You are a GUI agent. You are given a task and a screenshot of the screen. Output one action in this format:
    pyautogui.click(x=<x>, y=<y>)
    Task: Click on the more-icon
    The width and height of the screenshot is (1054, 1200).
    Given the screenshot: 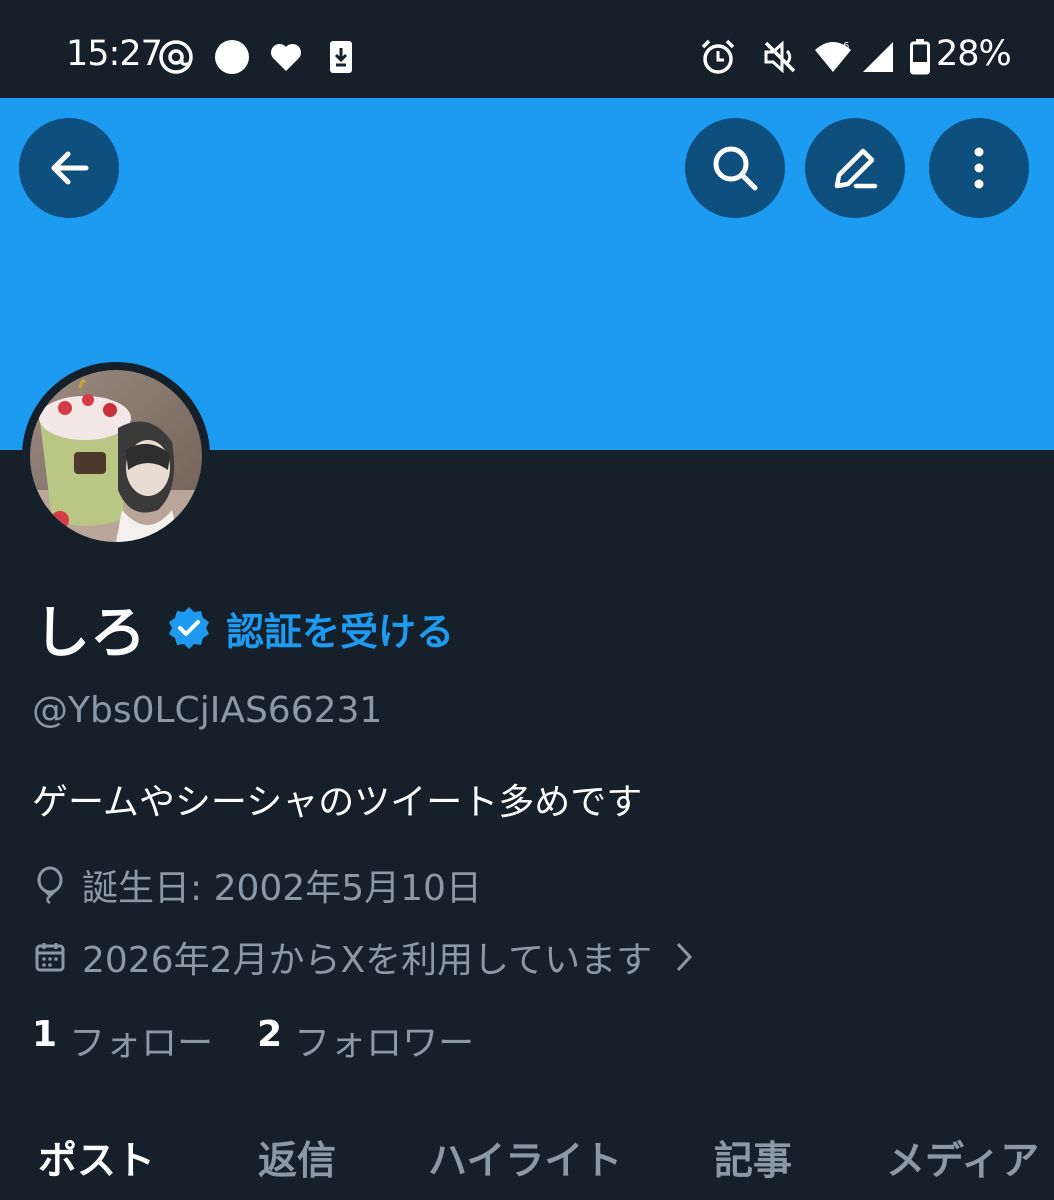 What is the action you would take?
    pyautogui.click(x=979, y=168)
    